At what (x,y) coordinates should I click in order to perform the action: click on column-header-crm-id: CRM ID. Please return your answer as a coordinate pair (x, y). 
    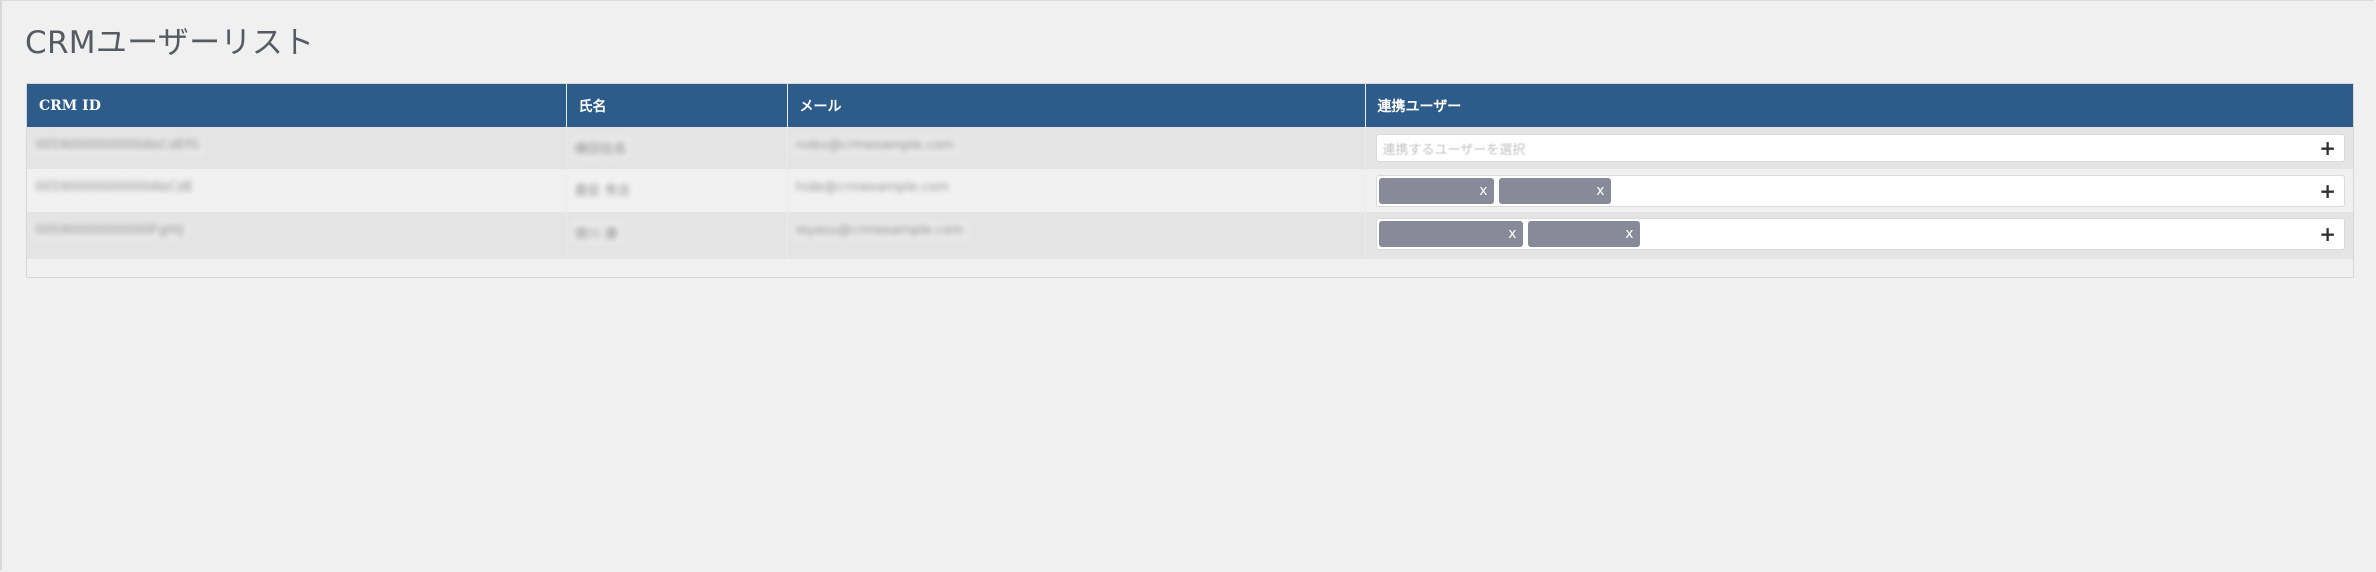
    Looking at the image, I should click on (297, 105).